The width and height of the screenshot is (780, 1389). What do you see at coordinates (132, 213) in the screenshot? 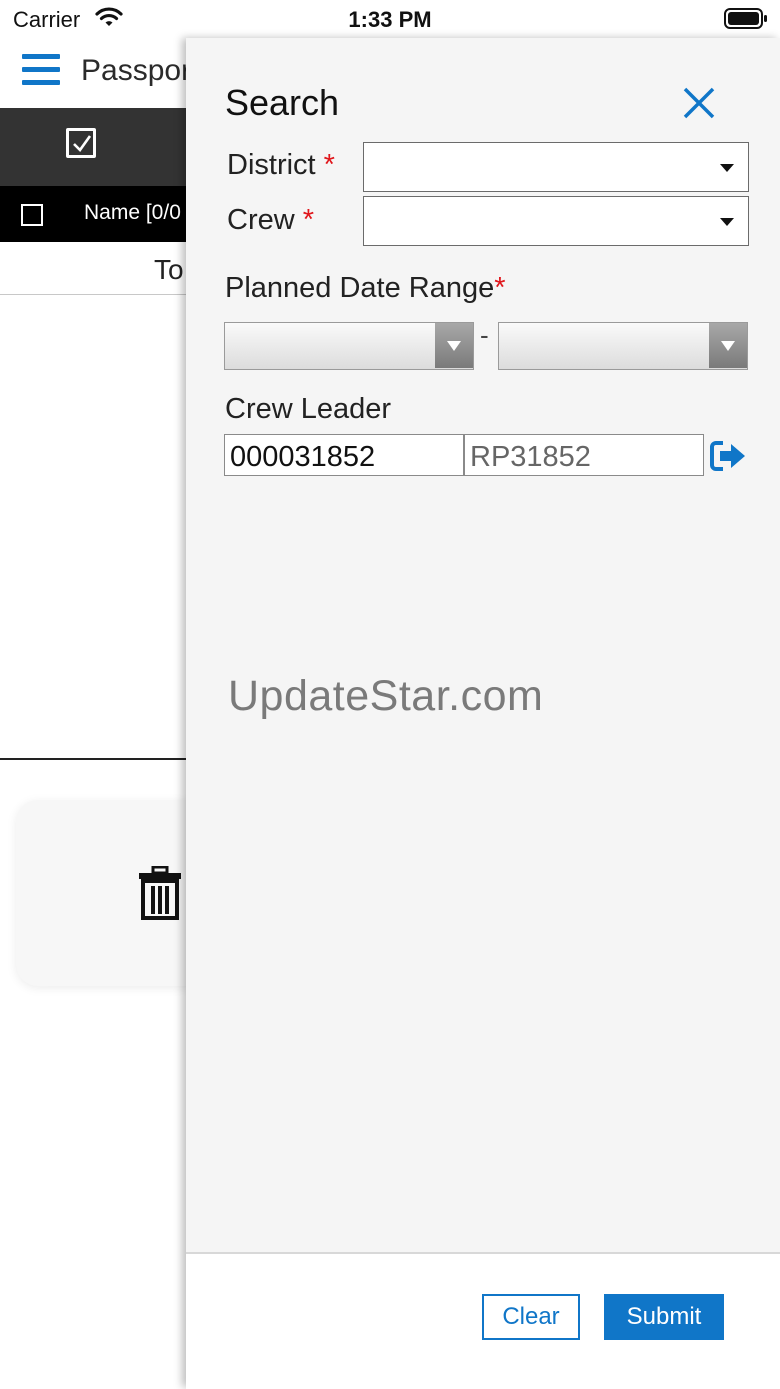
I see `name-column-header: Name [0/0` at bounding box center [132, 213].